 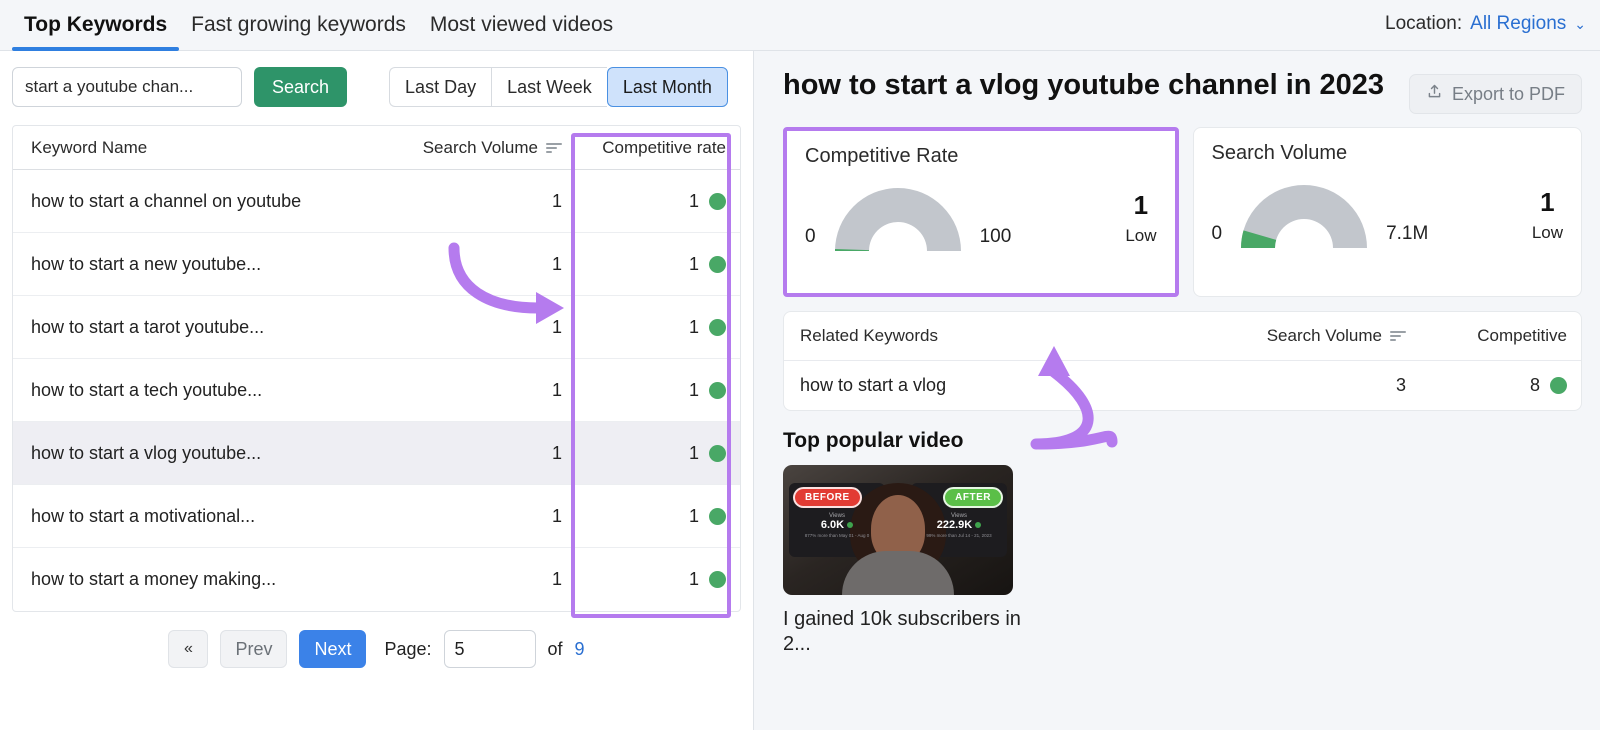 What do you see at coordinates (827, 497) in the screenshot?
I see `before-badge: BEFORE` at bounding box center [827, 497].